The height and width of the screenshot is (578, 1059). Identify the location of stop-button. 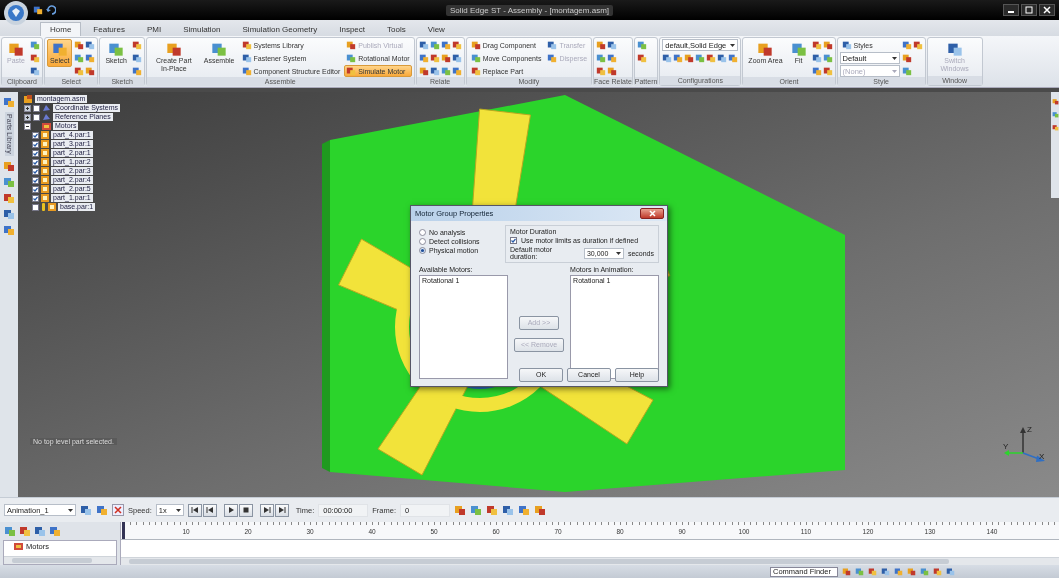
(245, 510).